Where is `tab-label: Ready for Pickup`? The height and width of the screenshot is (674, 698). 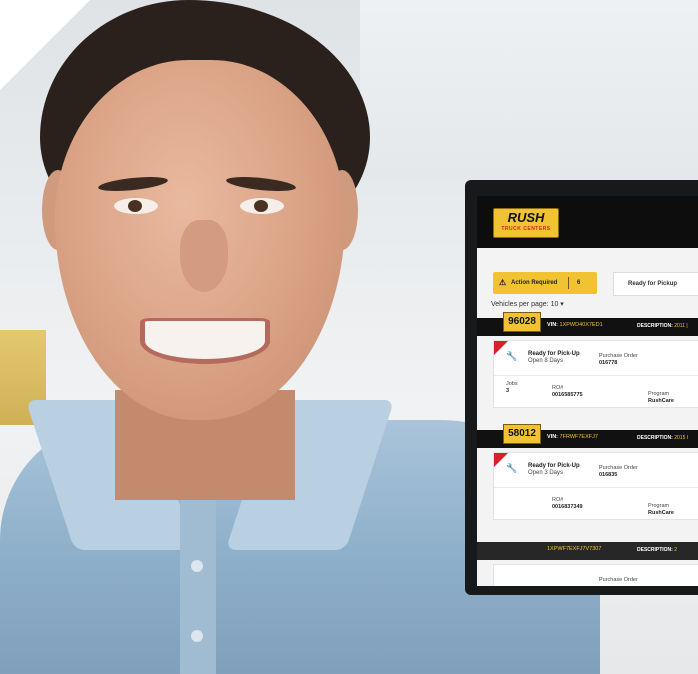
tab-label: Ready for Pickup is located at coordinates (653, 284).